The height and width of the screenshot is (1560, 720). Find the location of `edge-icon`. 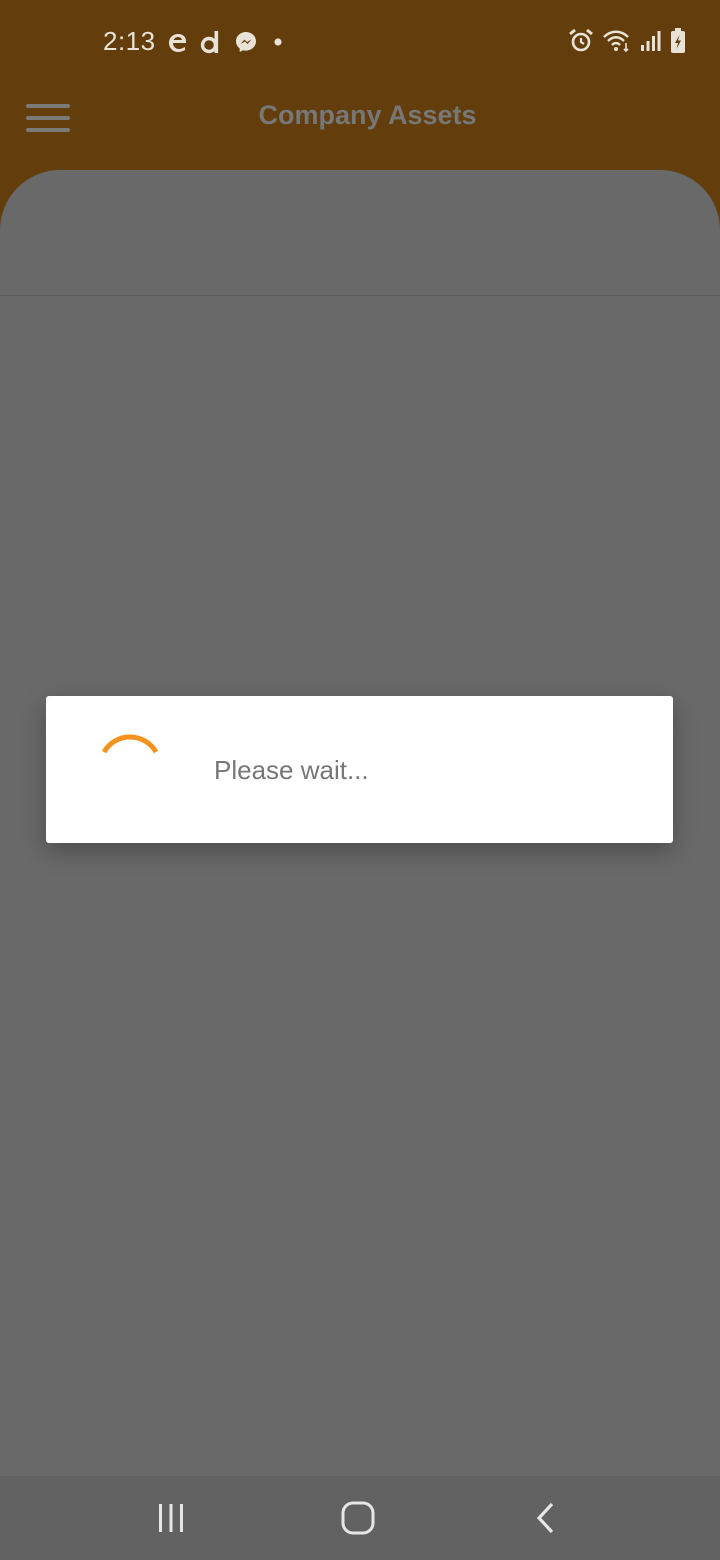

edge-icon is located at coordinates (177, 43).